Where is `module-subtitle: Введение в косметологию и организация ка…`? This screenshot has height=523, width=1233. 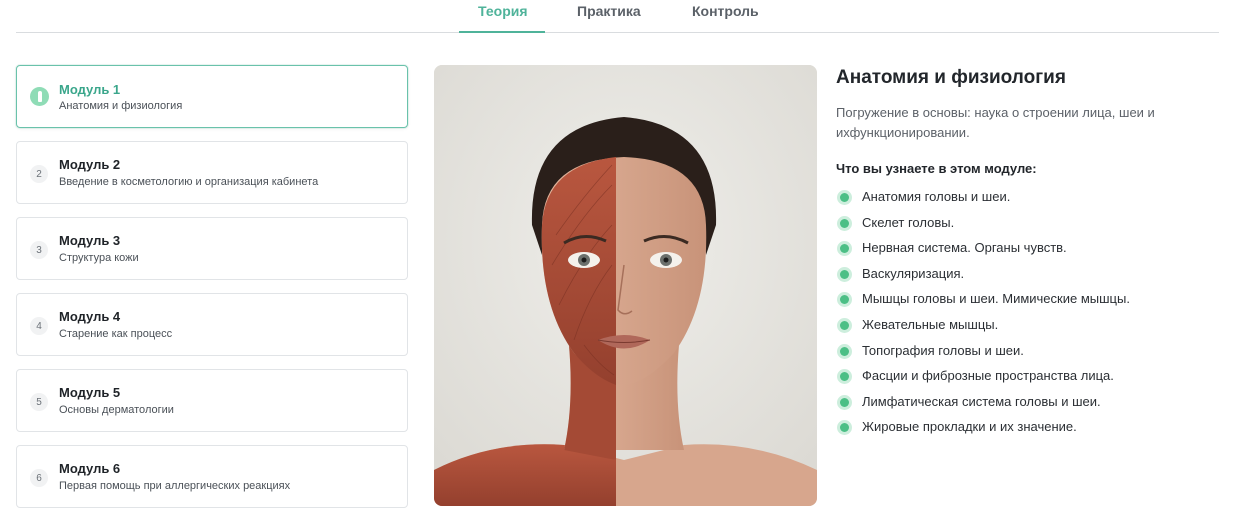 module-subtitle: Введение в косметологию и организация ка… is located at coordinates (189, 182).